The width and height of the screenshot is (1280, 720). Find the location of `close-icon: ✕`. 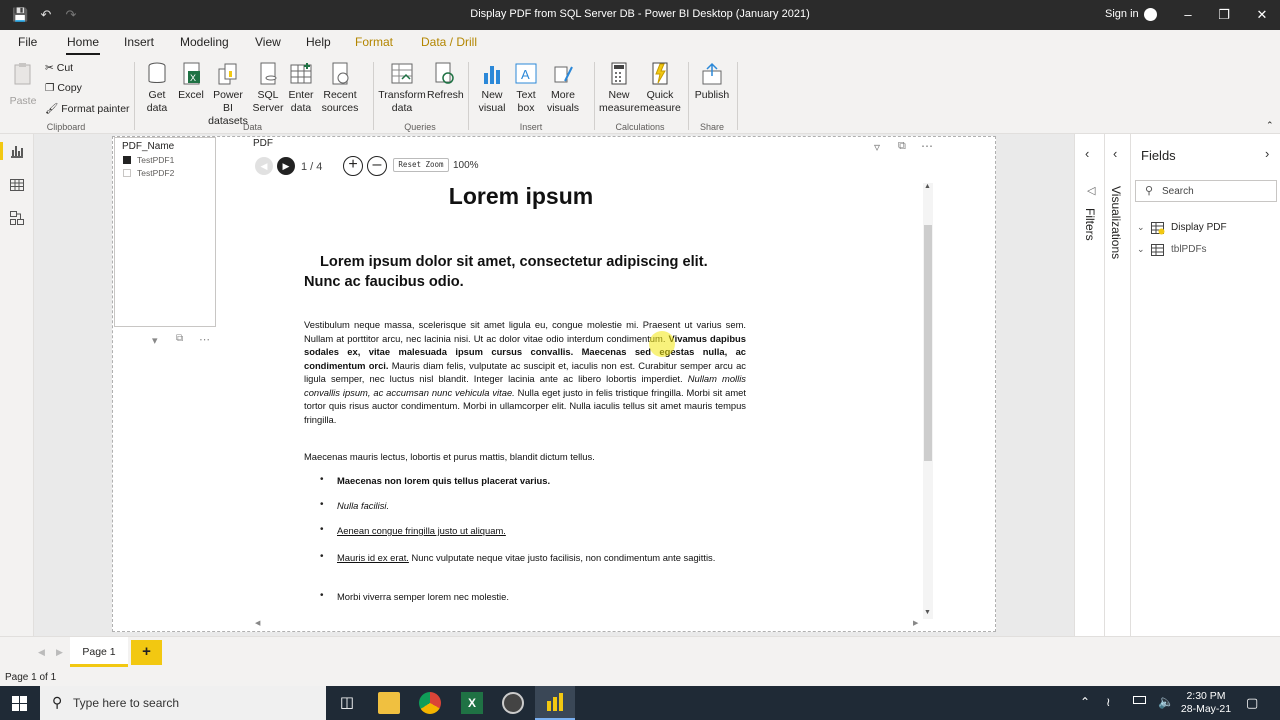

close-icon: ✕ is located at coordinates (1262, 15).